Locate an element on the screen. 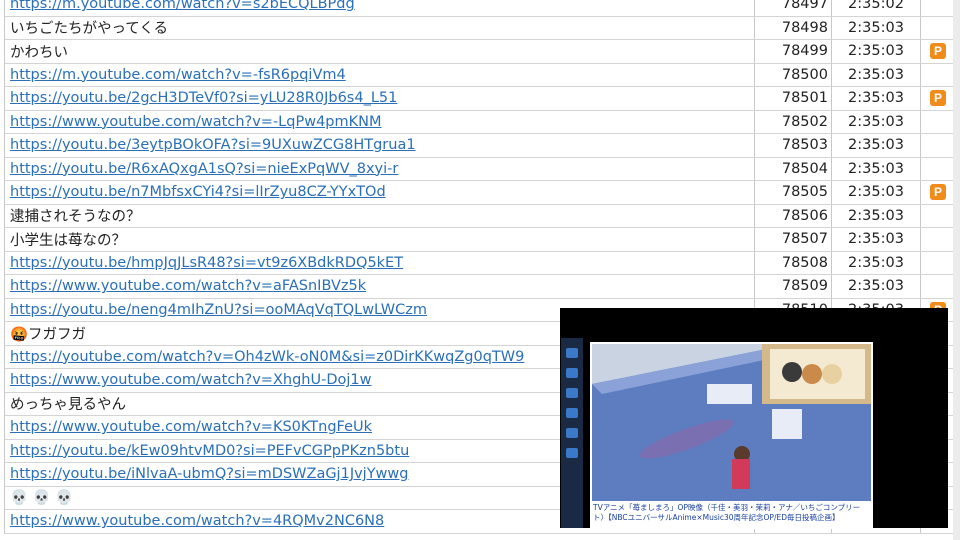 The width and height of the screenshot is (960, 540). comment-number: 78499 is located at coordinates (793, 51).